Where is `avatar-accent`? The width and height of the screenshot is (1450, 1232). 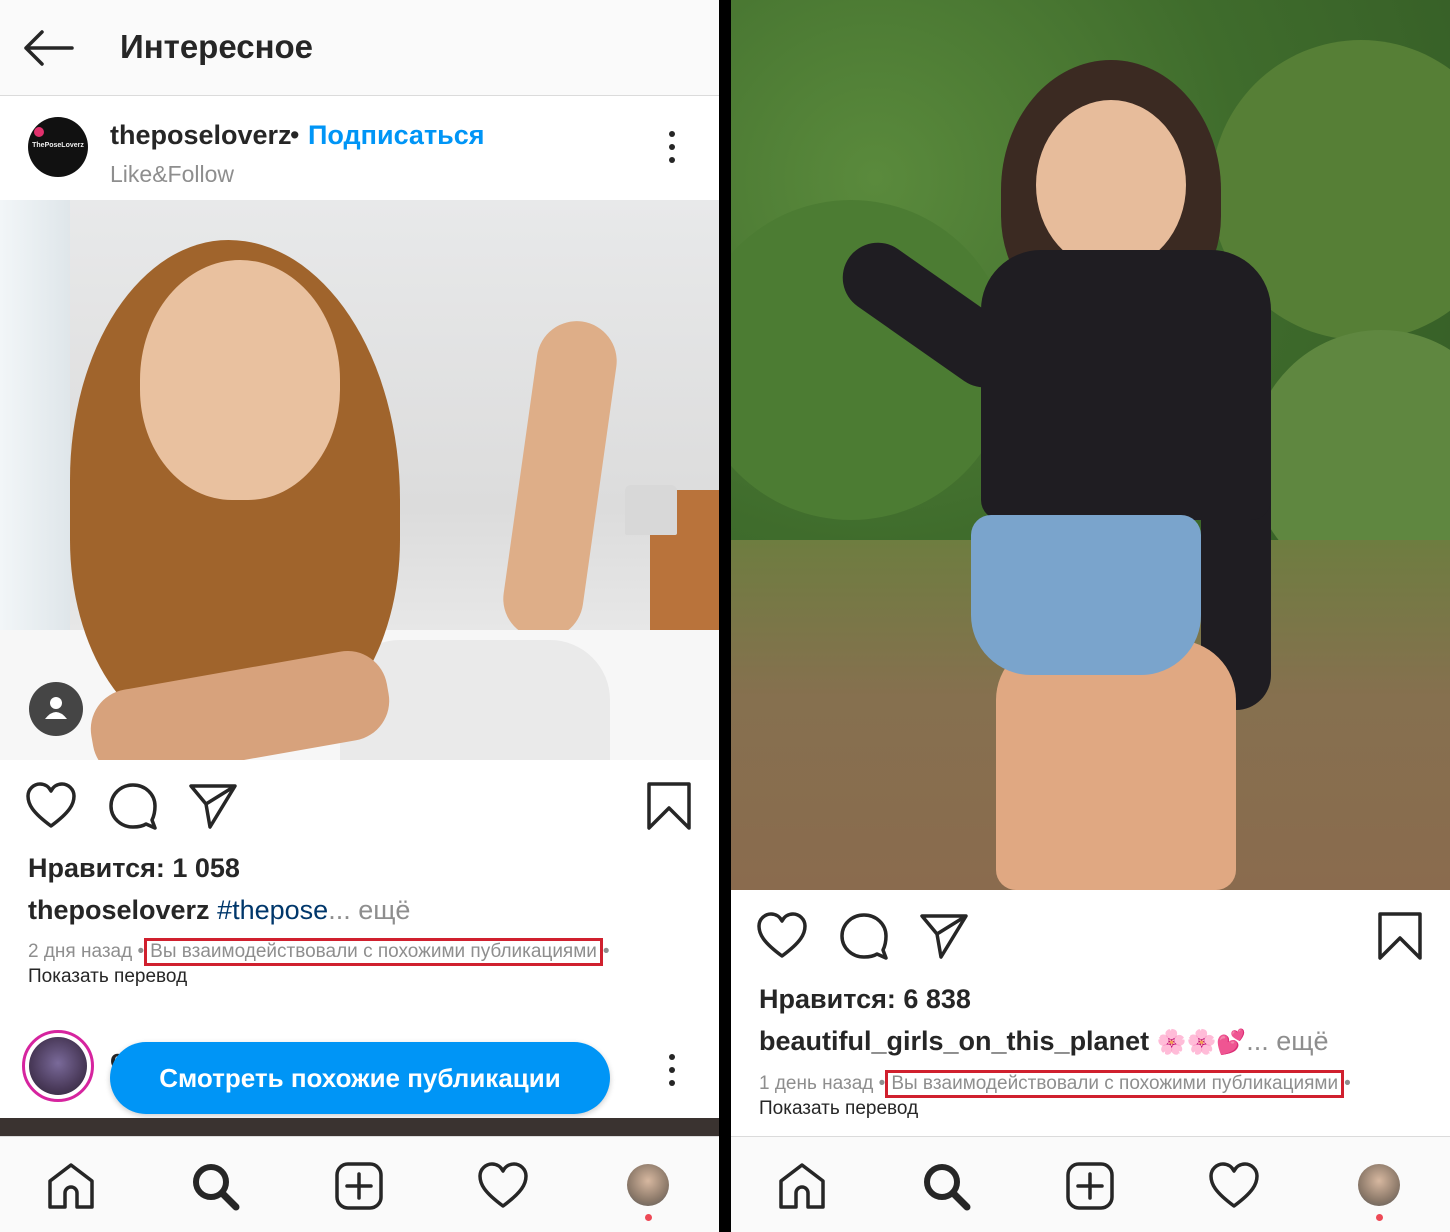 avatar-accent is located at coordinates (39, 132).